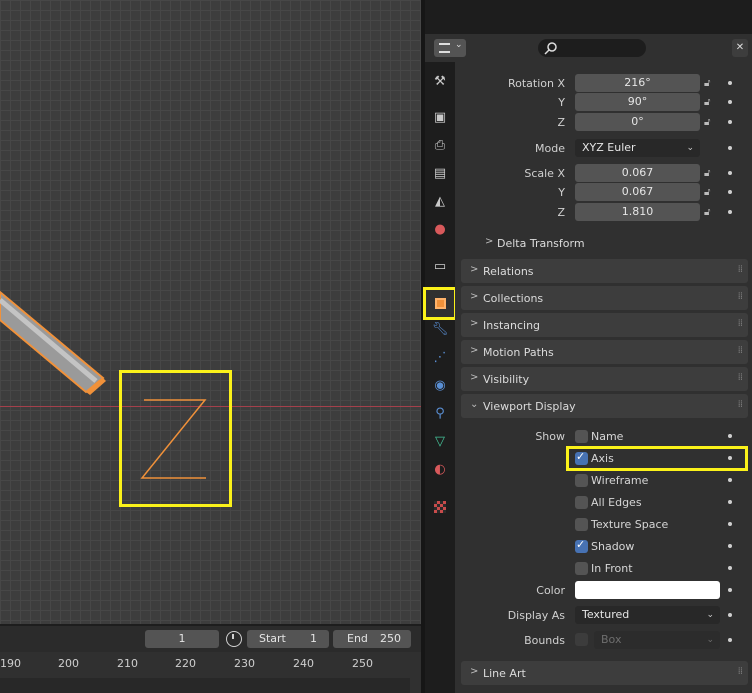 The image size is (752, 693). I want to click on render-icon: ▣, so click(440, 118).